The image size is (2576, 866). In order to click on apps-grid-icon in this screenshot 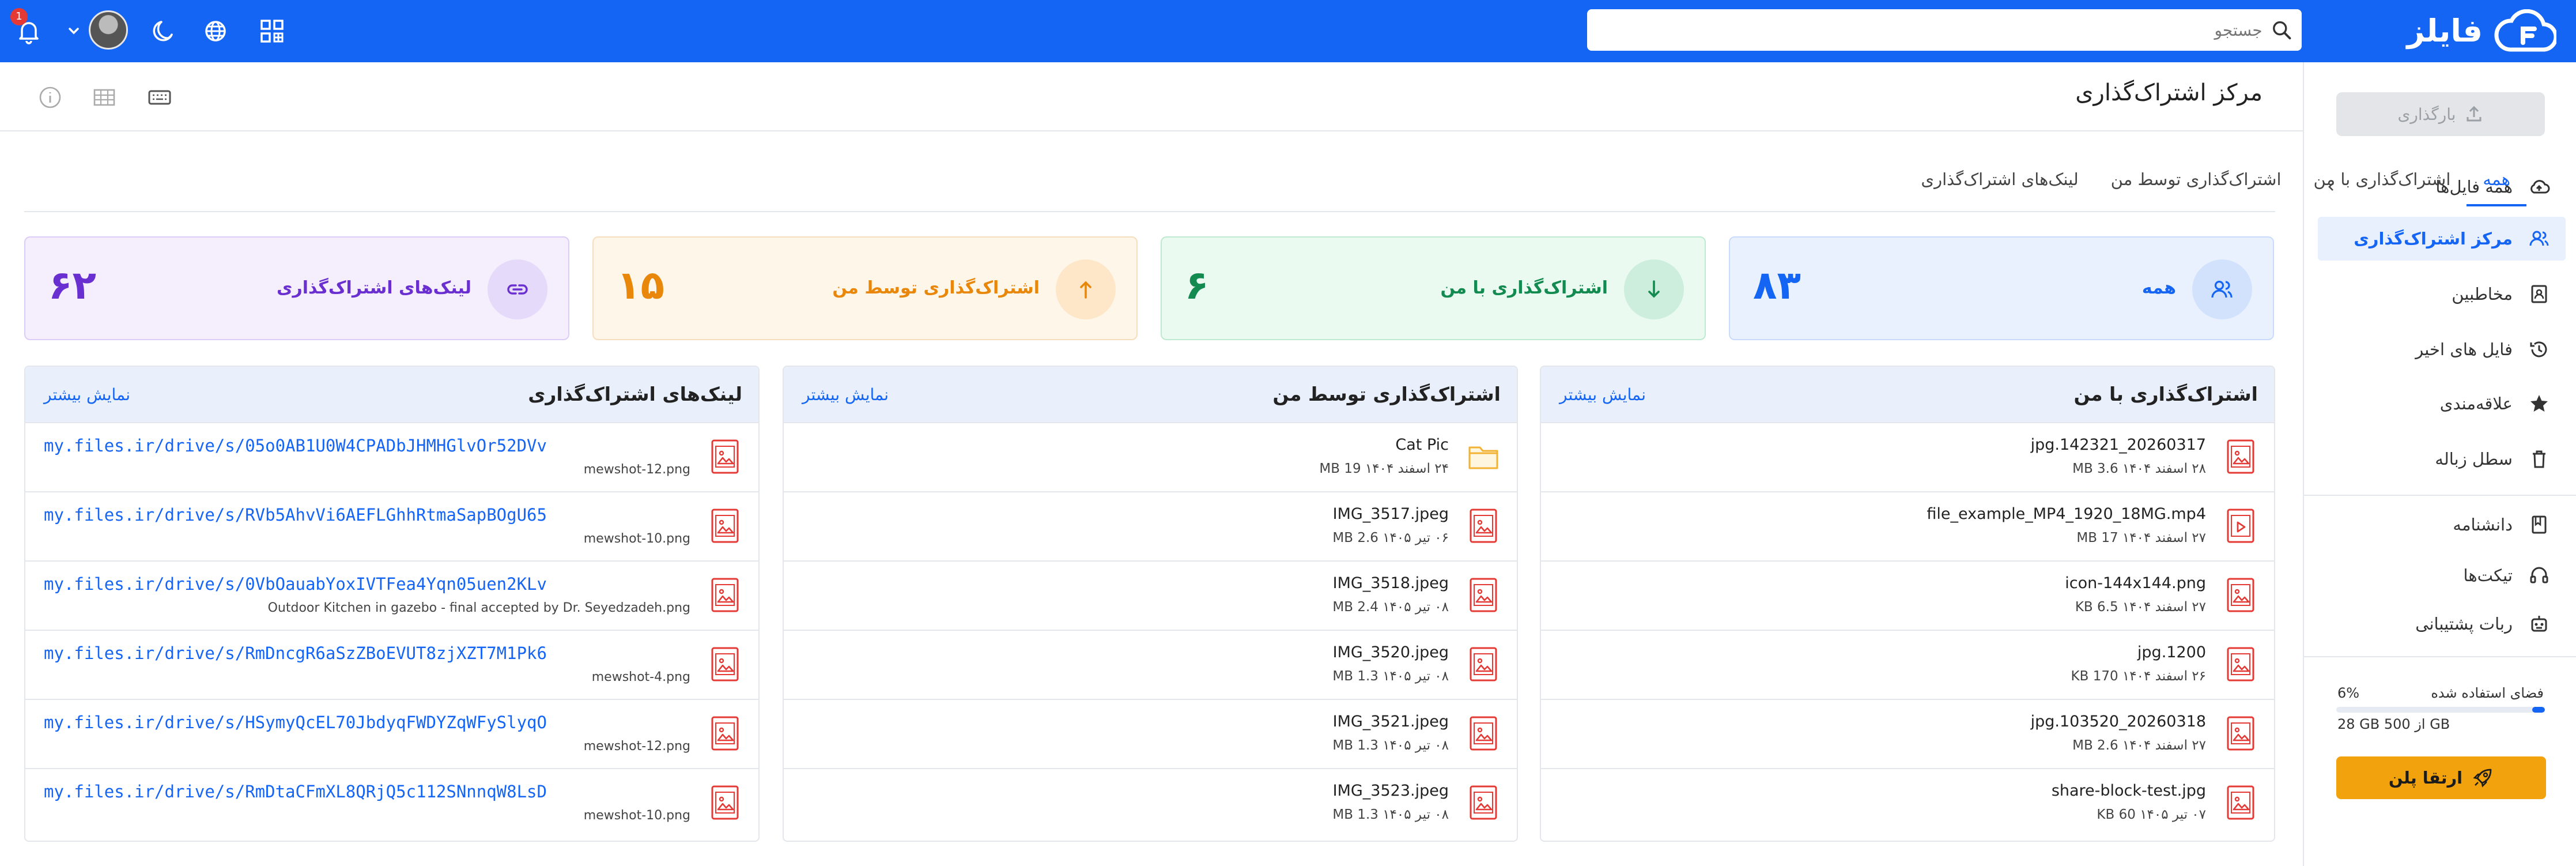, I will do `click(272, 31)`.